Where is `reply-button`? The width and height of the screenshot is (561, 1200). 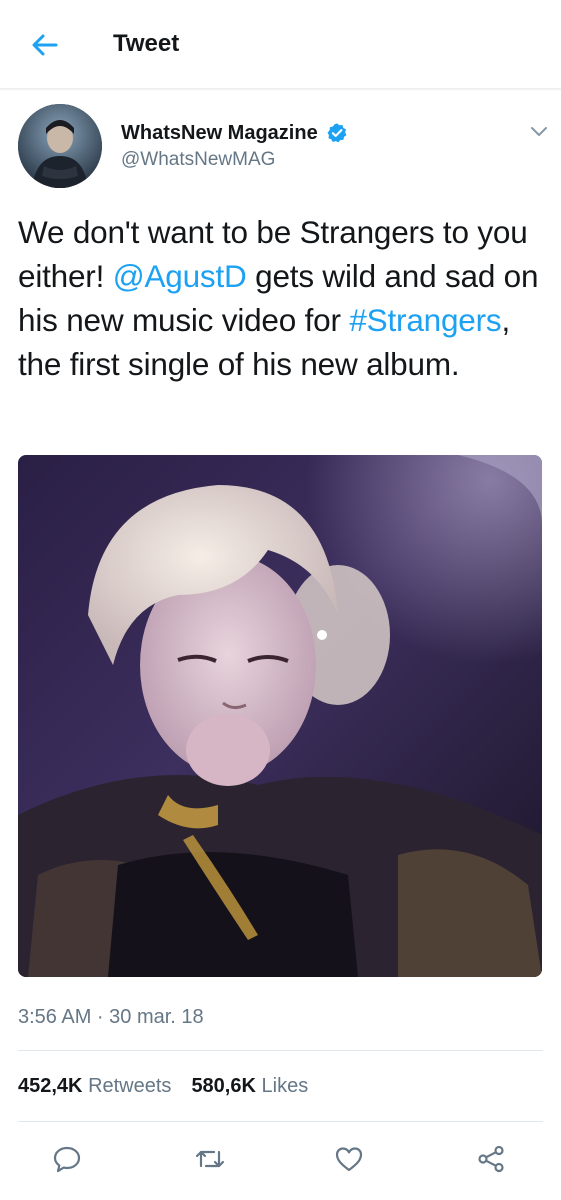
reply-button is located at coordinates (67, 1159).